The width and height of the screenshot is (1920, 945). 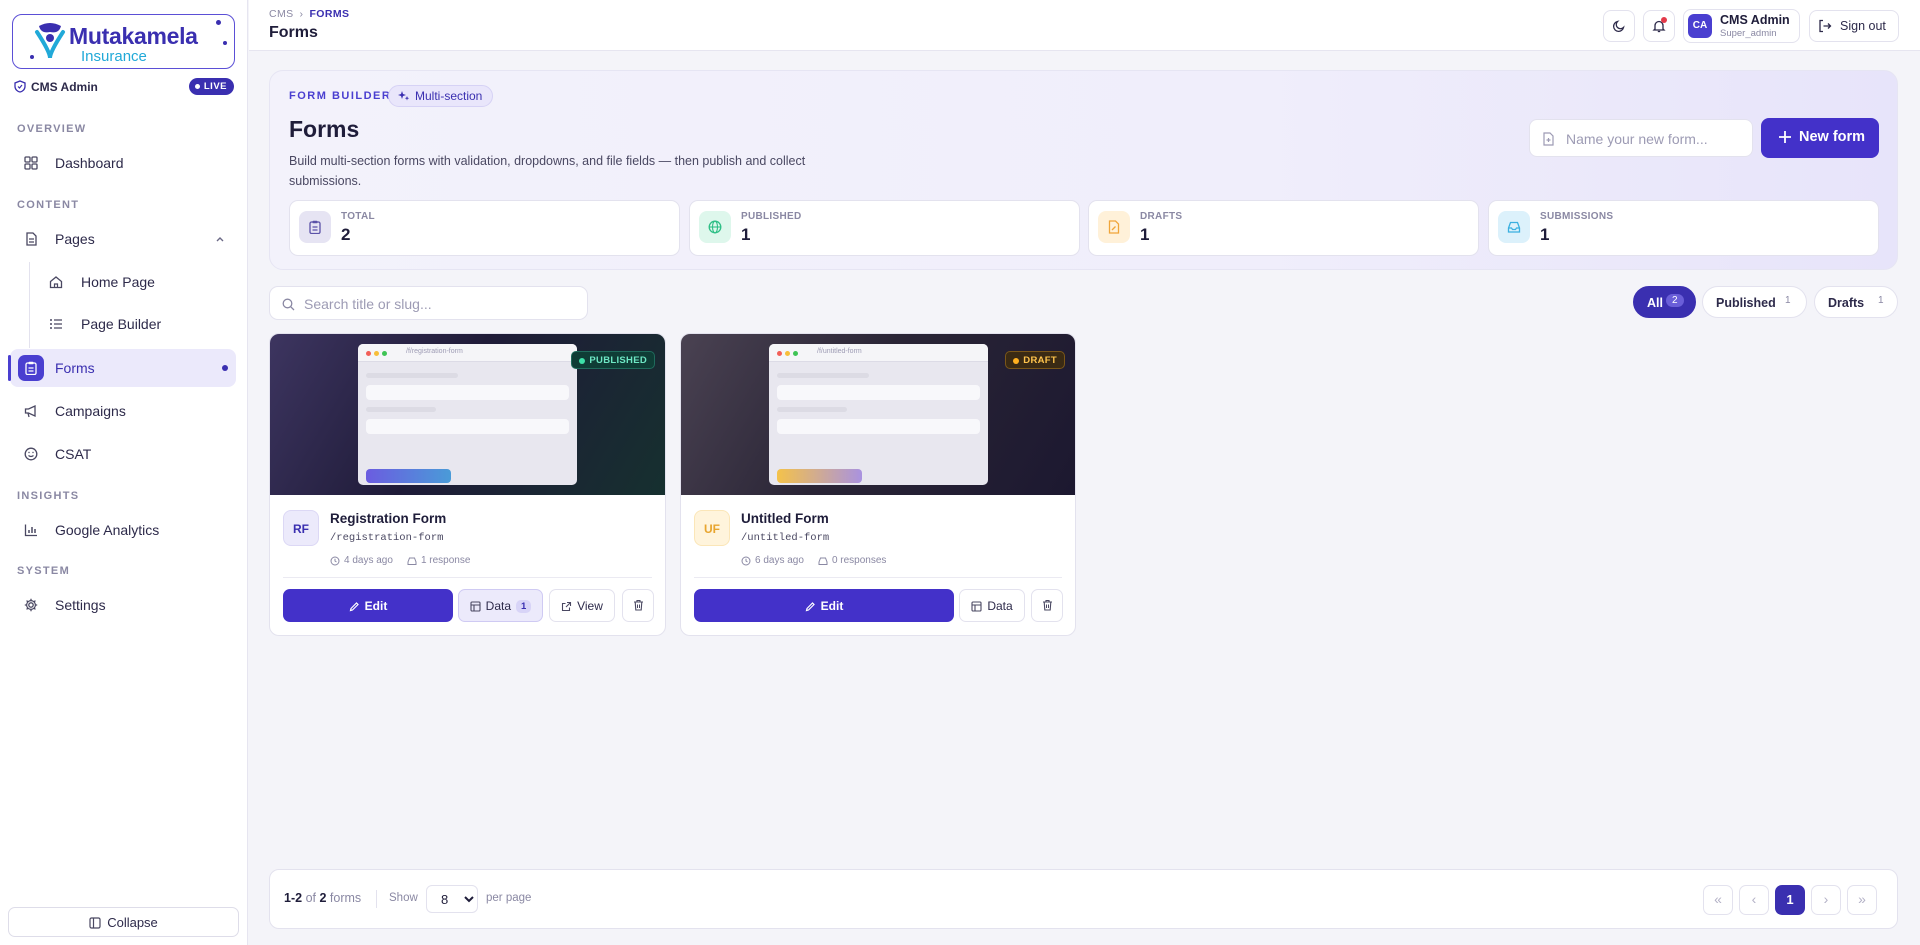 I want to click on new-form-name-field, so click(x=1641, y=138).